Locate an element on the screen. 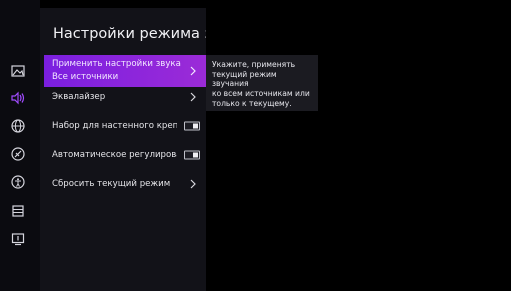 This screenshot has width=511, height=291. network-icon is located at coordinates (18, 126).